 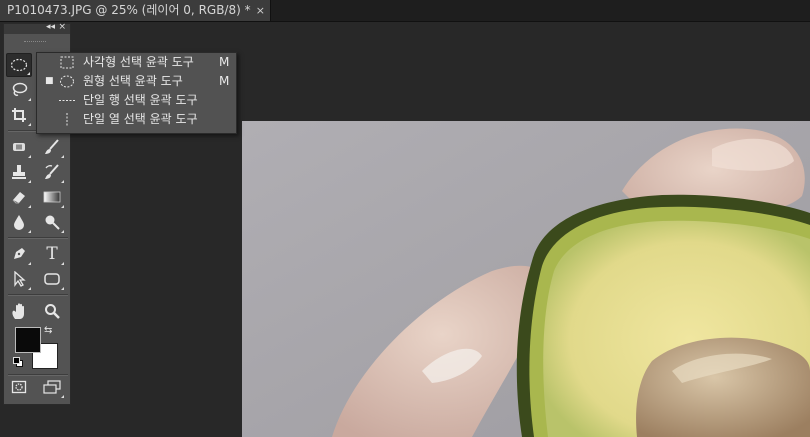 I want to click on drop-icon, so click(x=19, y=222).